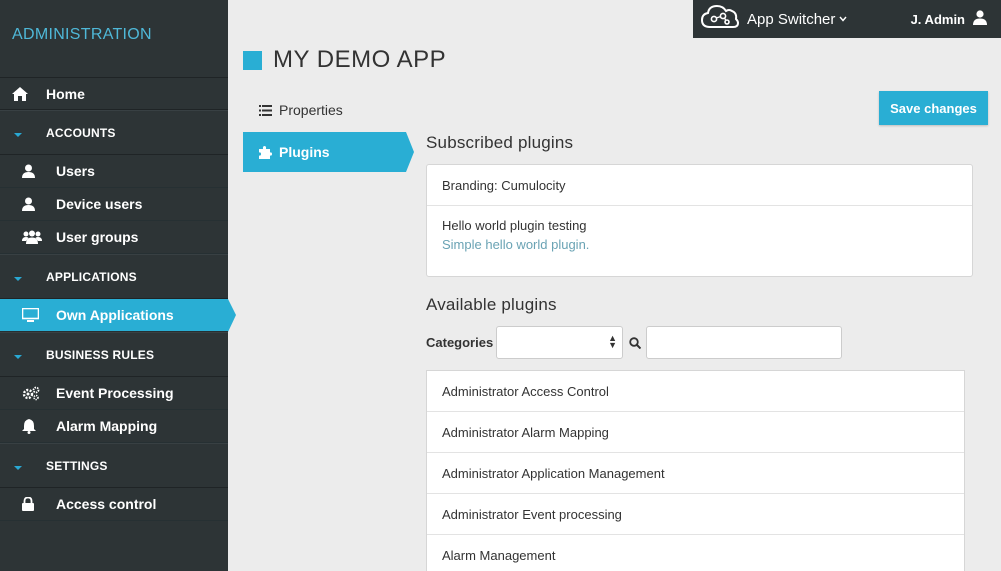 The image size is (1001, 571). Describe the element at coordinates (311, 110) in the screenshot. I see `tab-label: Properties` at that location.